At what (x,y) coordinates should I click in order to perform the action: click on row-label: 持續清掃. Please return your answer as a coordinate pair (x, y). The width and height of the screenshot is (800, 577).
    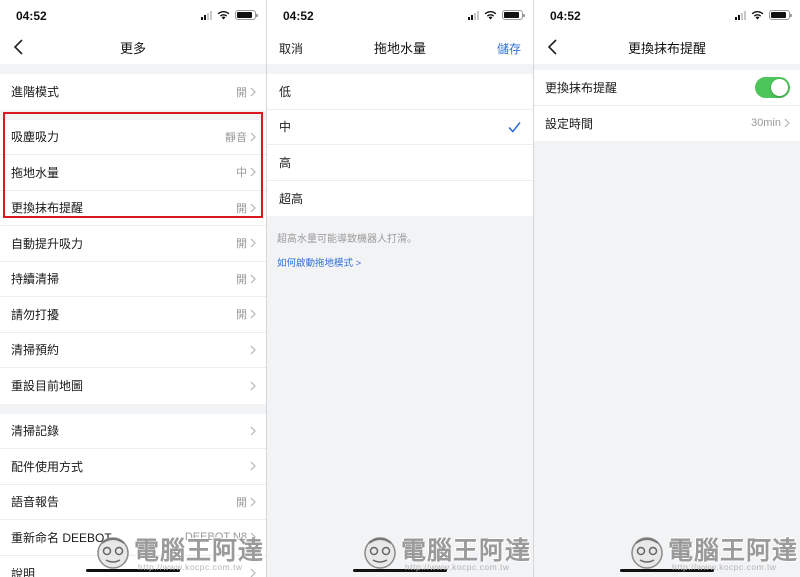
    Looking at the image, I should click on (35, 279).